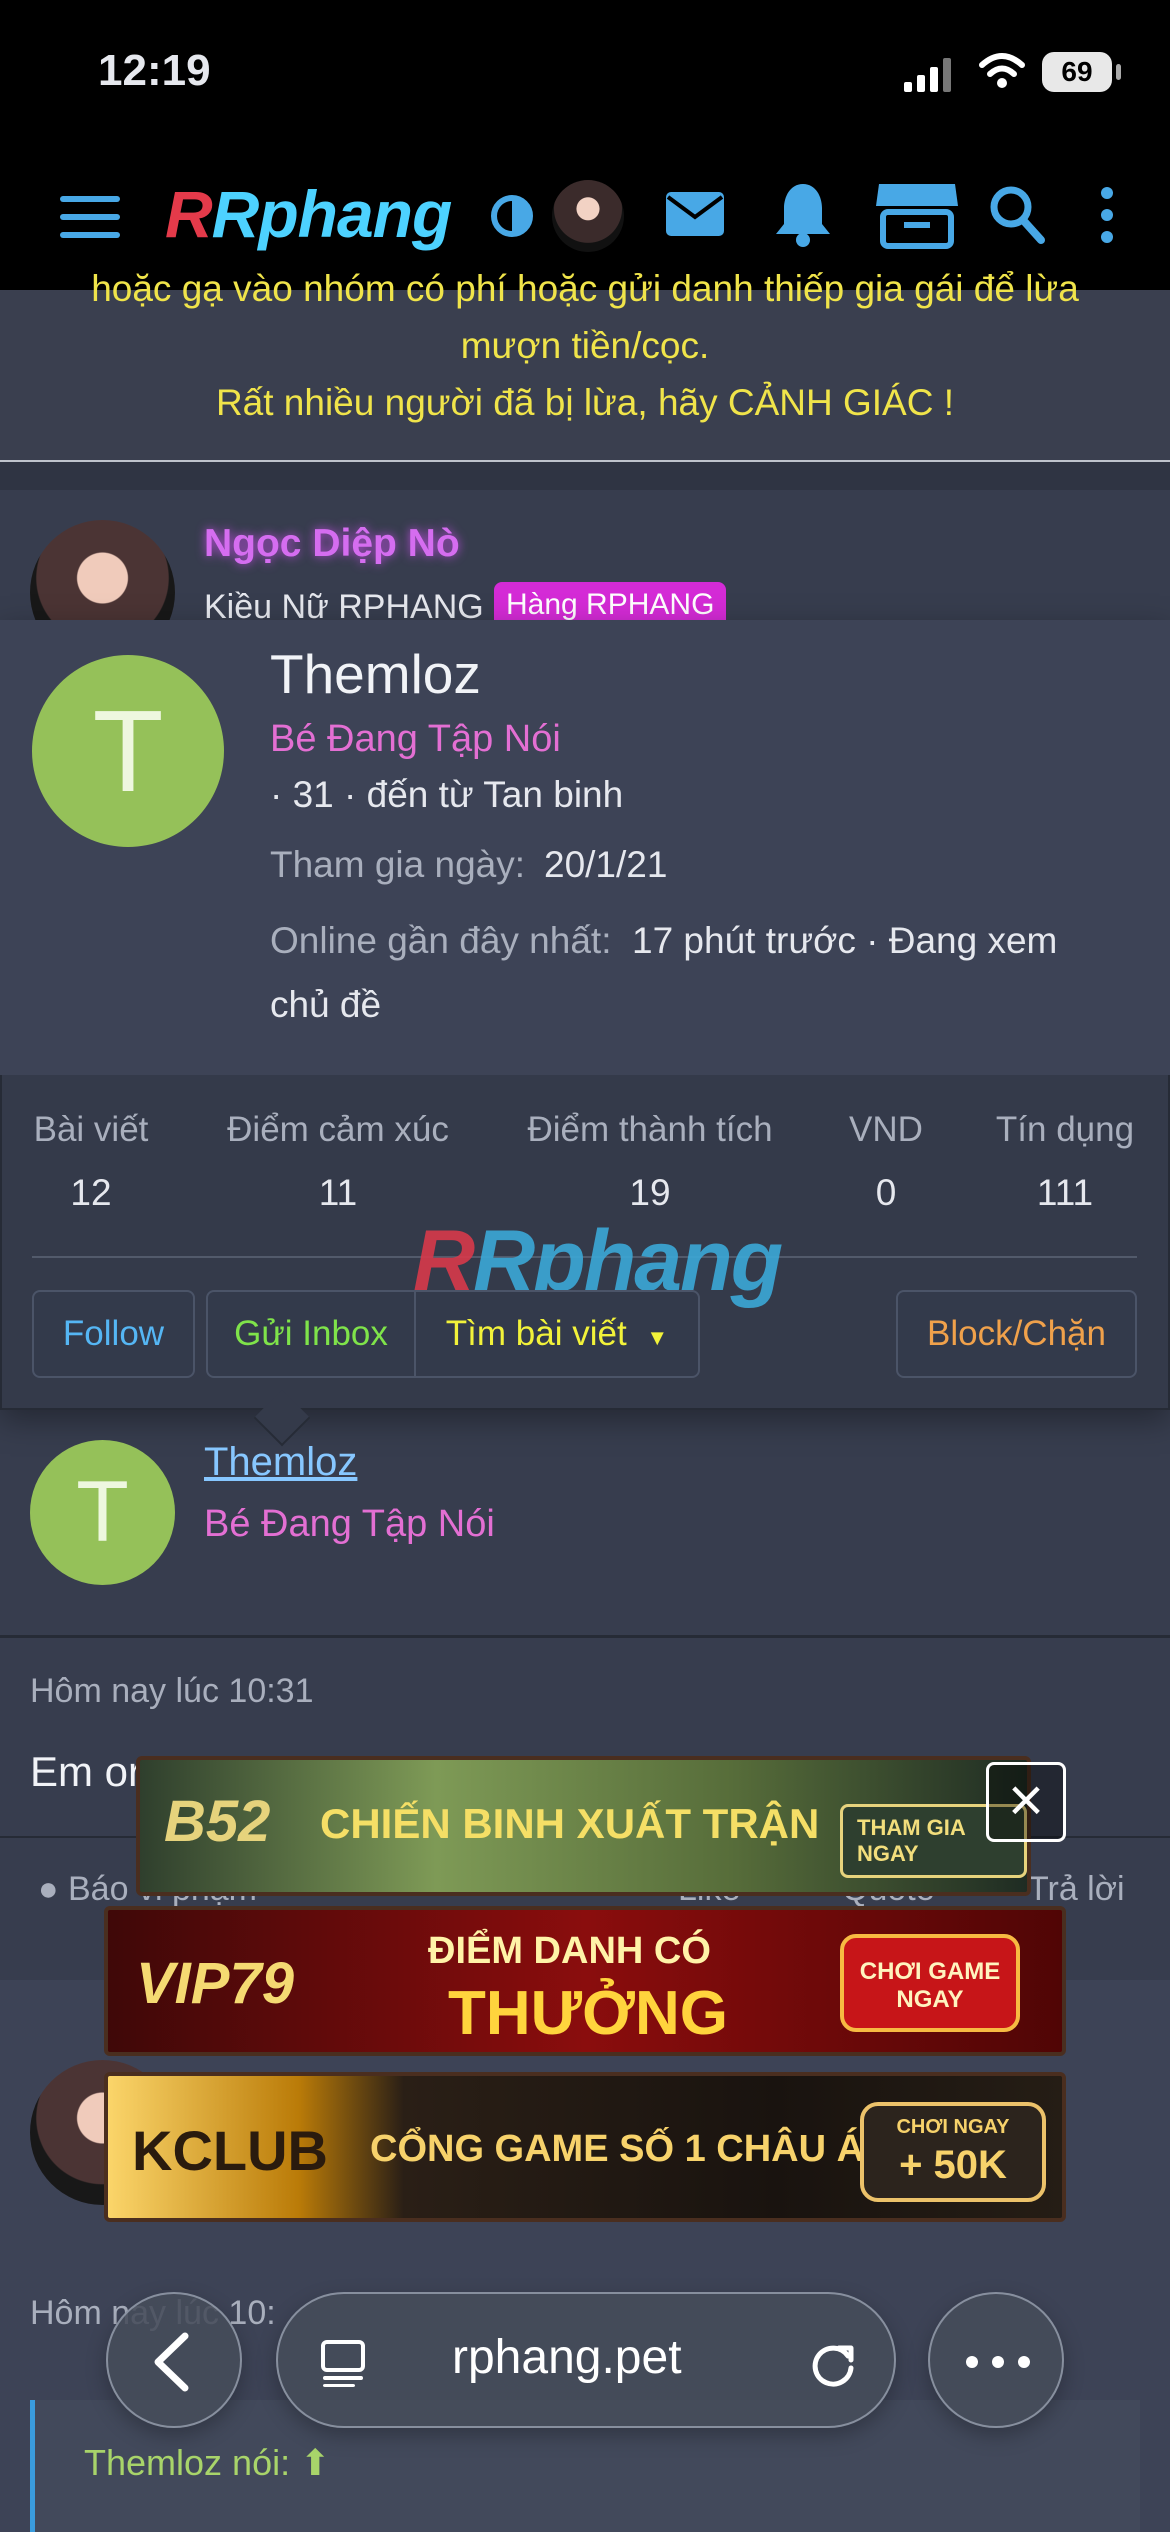  I want to click on post-content: Em or, so click(86, 1771).